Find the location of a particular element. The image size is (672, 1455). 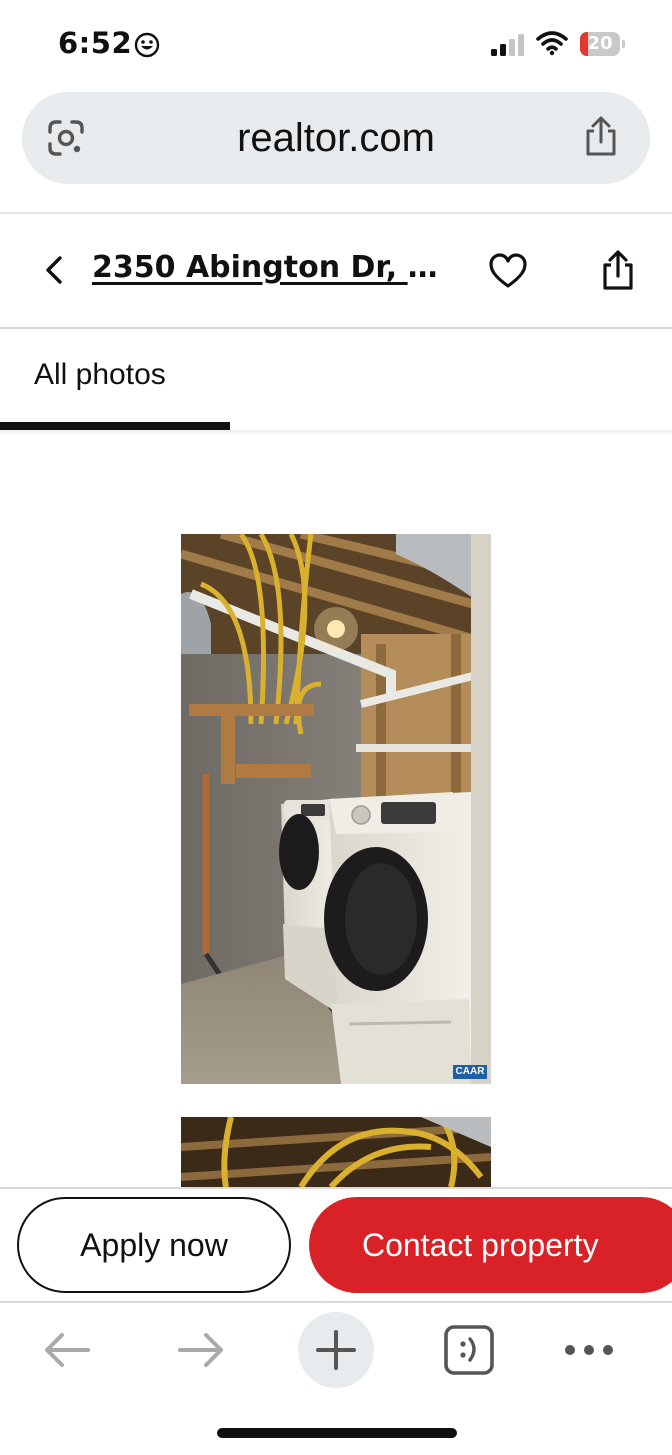

battery-body: 20 is located at coordinates (600, 44).